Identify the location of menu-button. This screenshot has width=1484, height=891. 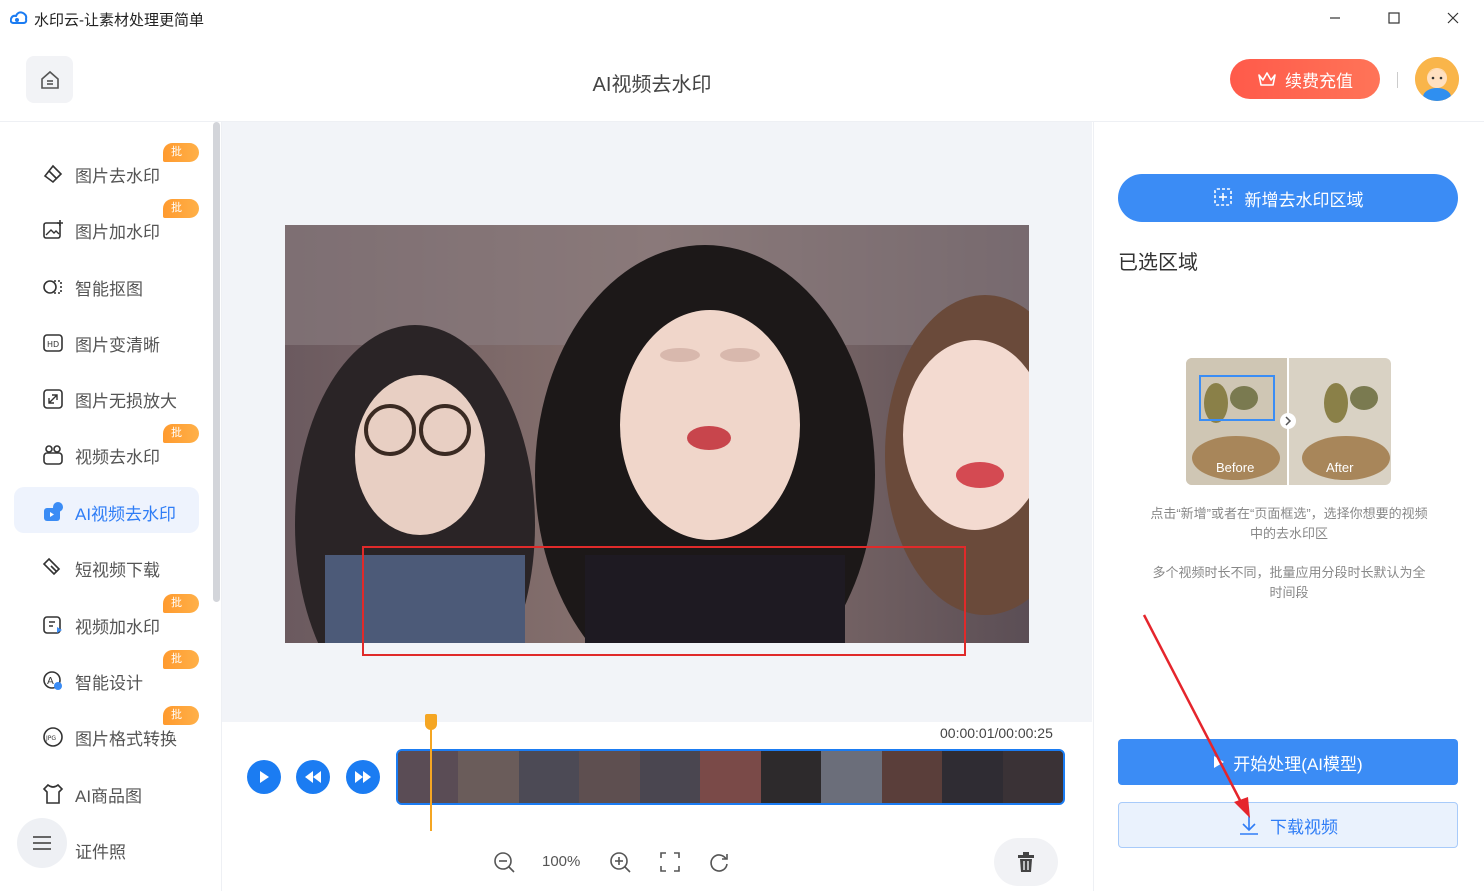
(42, 843).